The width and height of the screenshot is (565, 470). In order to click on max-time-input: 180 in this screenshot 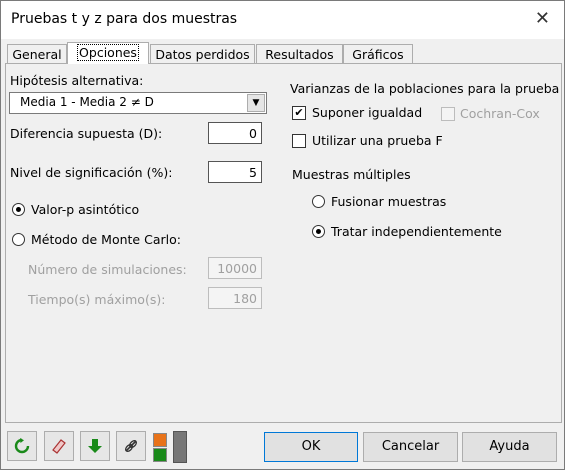, I will do `click(235, 298)`.